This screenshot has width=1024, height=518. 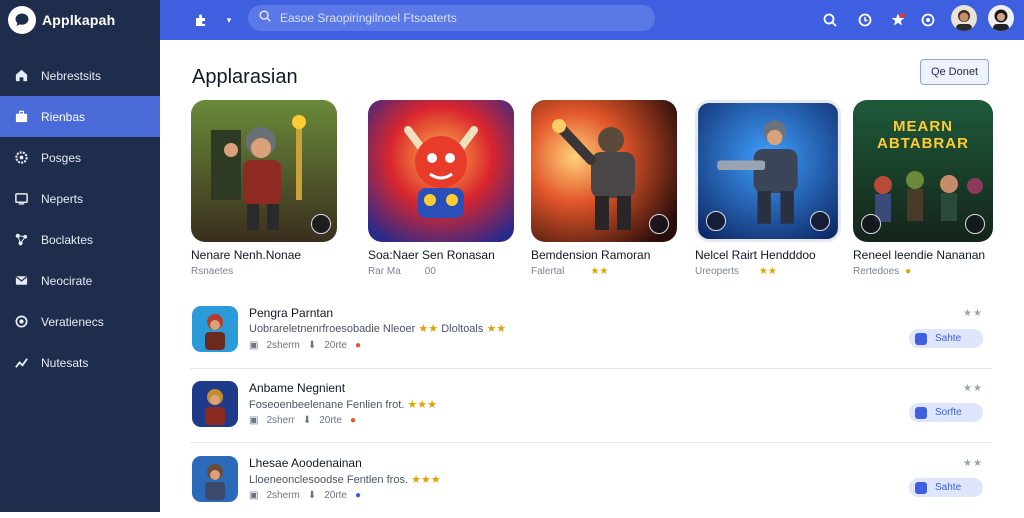 What do you see at coordinates (212, 271) in the screenshot?
I see `card-developer: Rsnaetes` at bounding box center [212, 271].